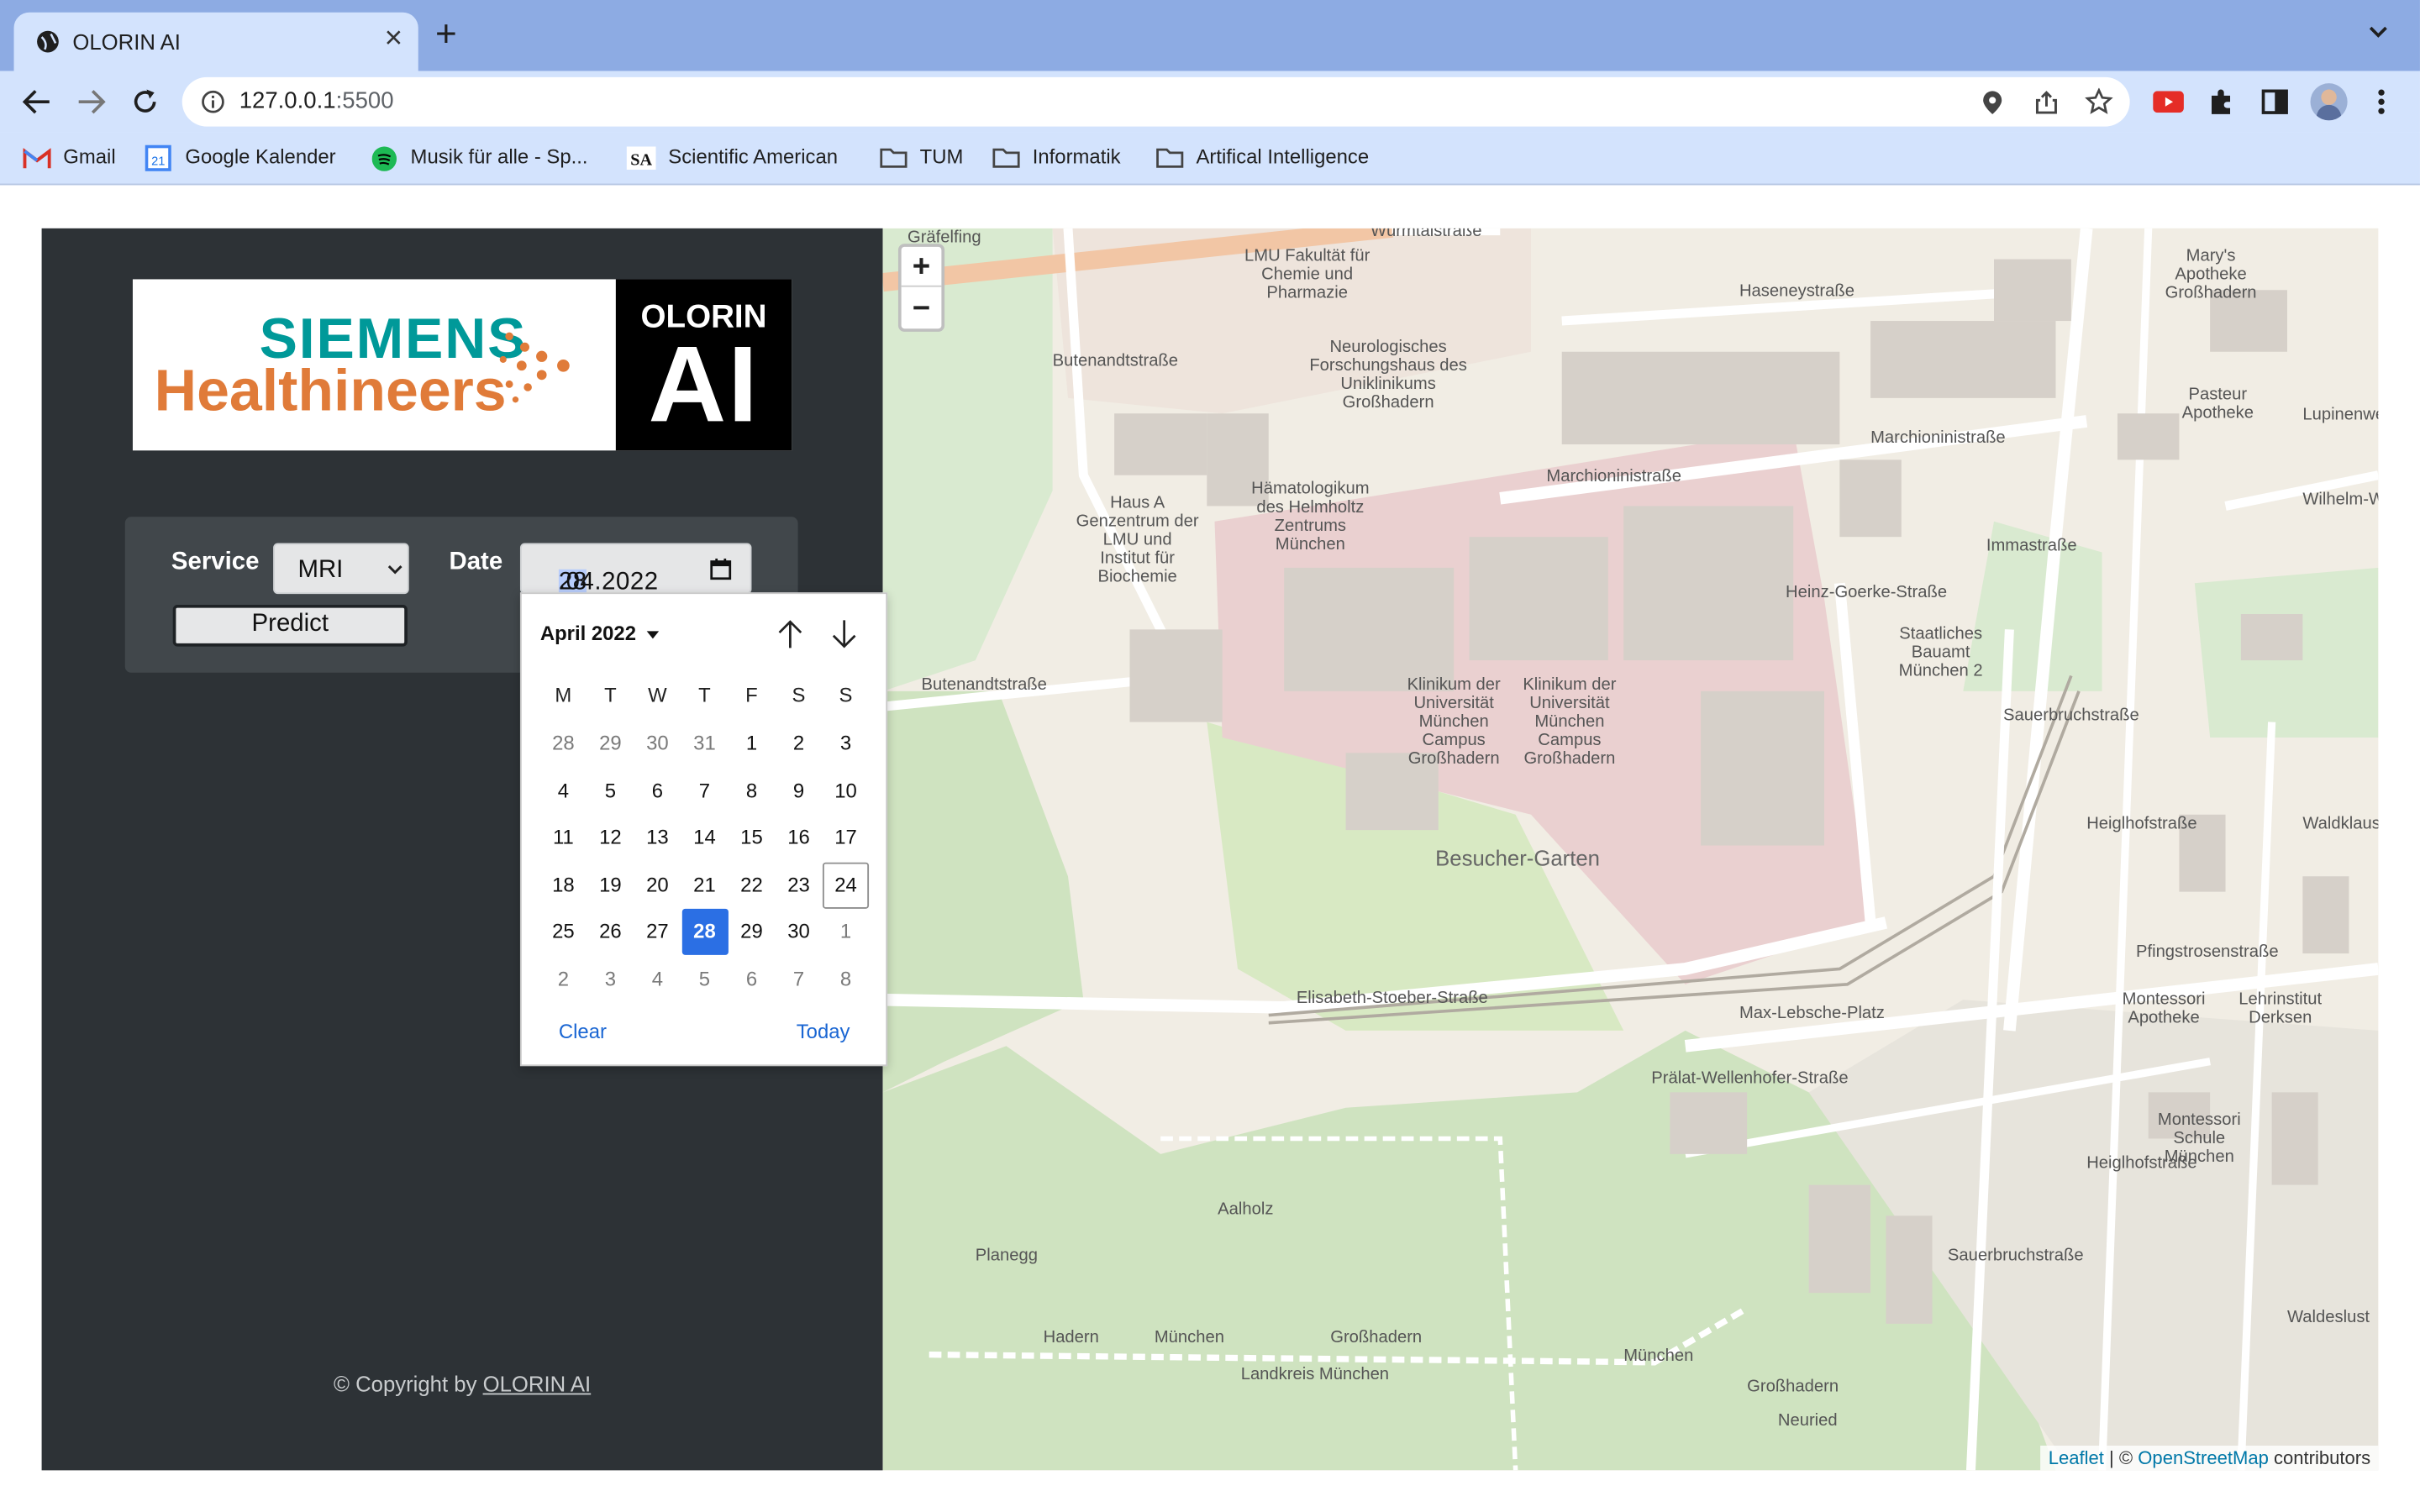 The image size is (2420, 1512). Describe the element at coordinates (753, 157) in the screenshot. I see `bookmark-scientific-american: Scientific American` at that location.